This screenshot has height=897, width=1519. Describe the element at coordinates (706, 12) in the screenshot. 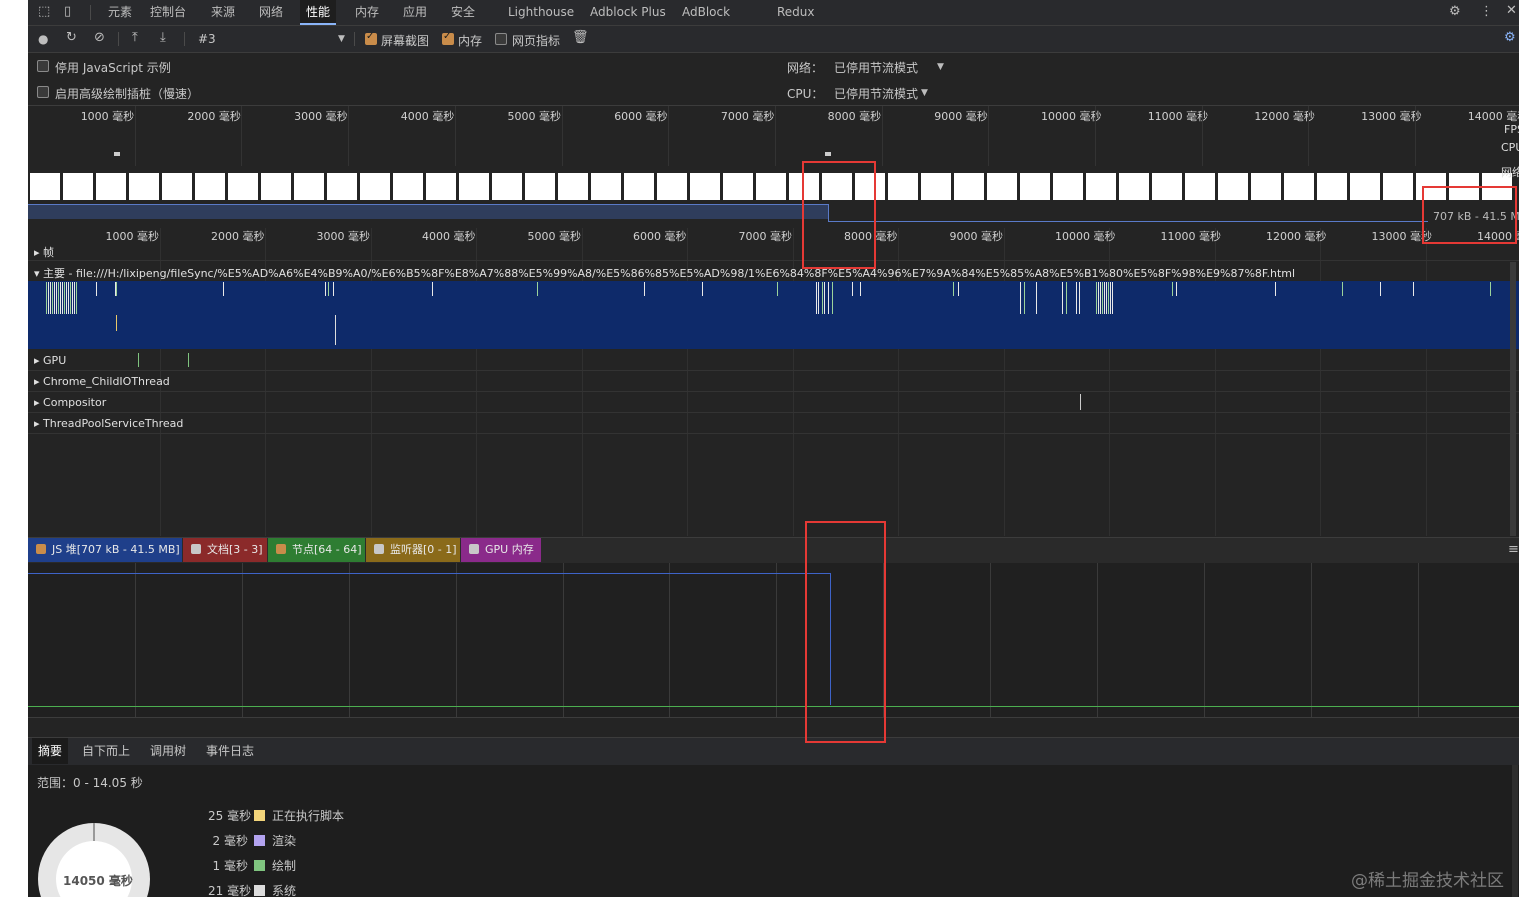

I see `tab-10: AdBlock` at that location.